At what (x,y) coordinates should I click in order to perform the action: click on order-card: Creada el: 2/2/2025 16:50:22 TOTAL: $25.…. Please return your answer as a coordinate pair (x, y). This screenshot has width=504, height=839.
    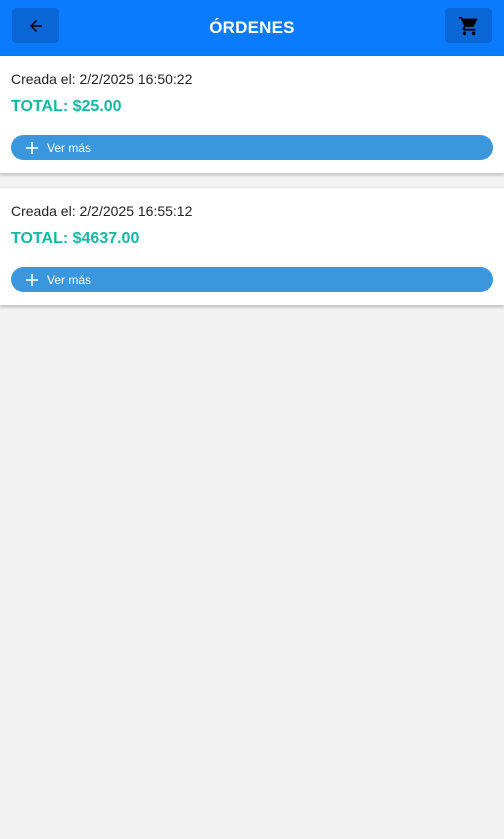
    Looking at the image, I should click on (252, 115).